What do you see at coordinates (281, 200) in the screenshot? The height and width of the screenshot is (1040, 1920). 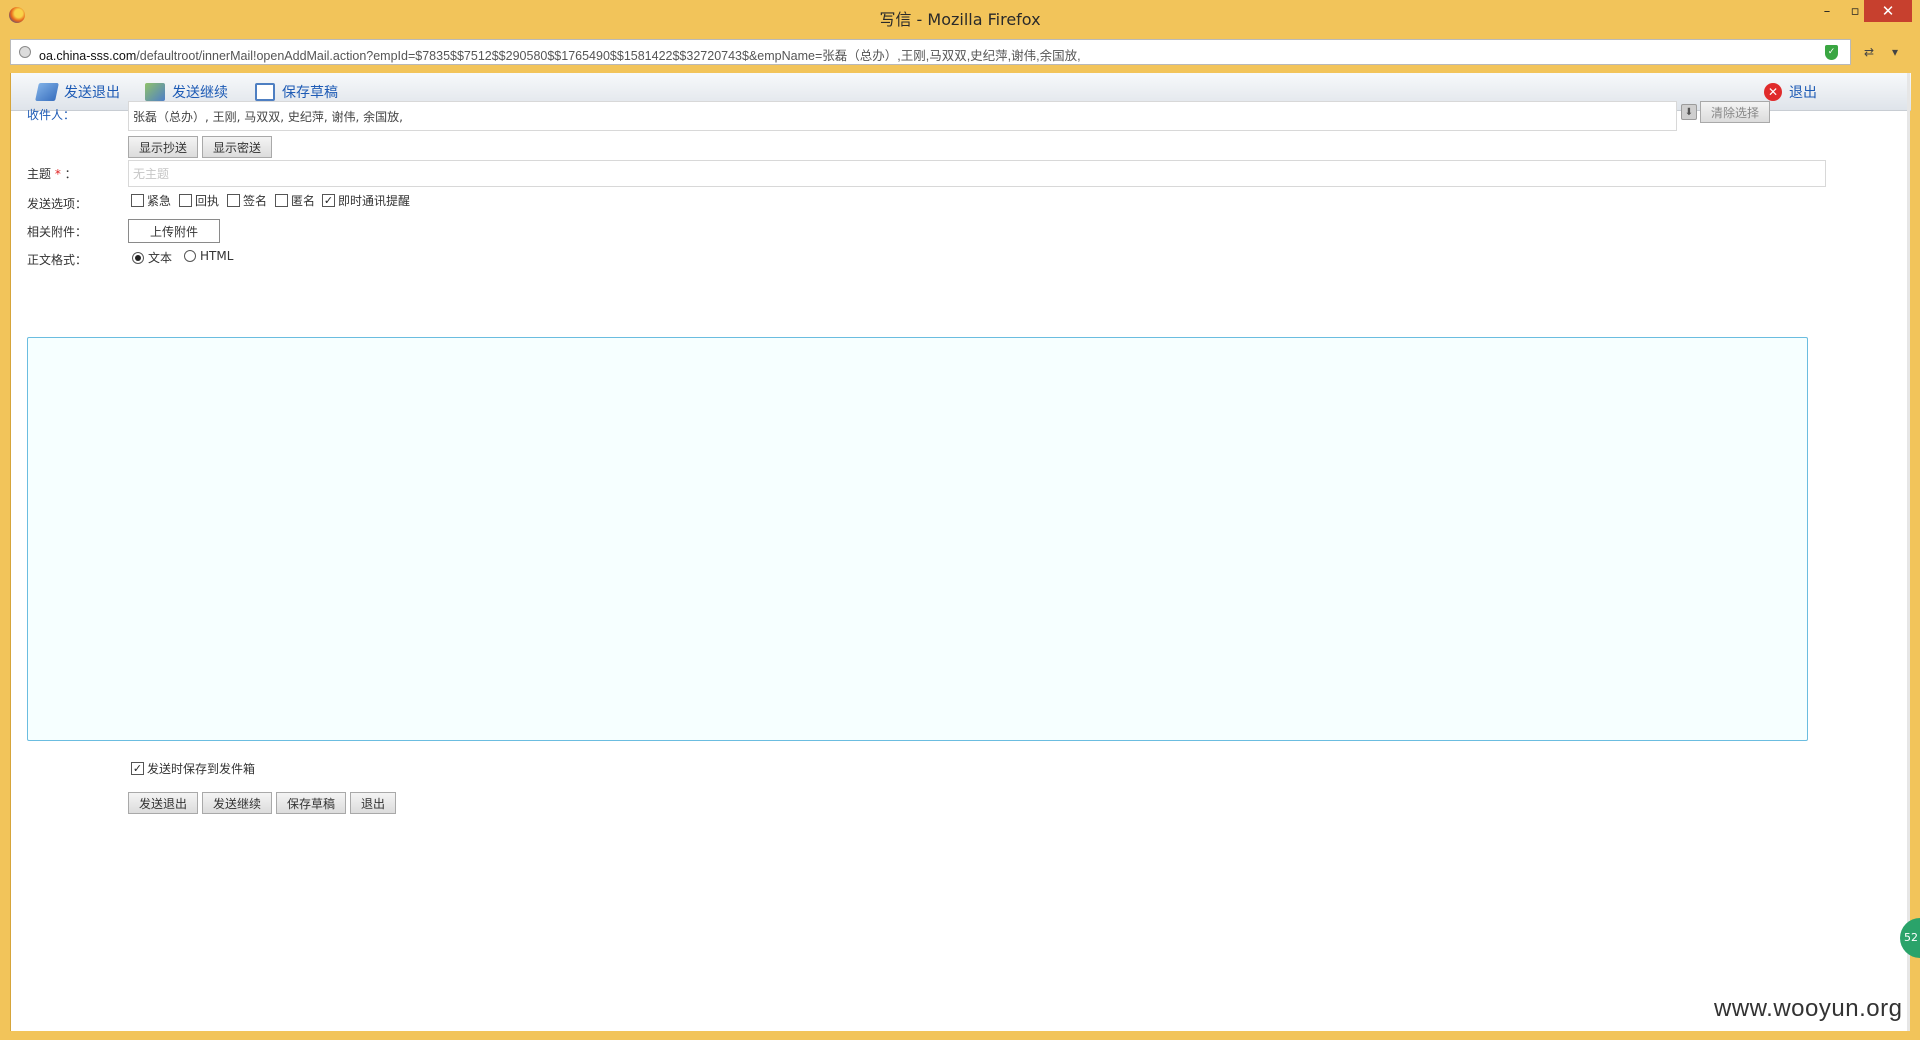 I see `anonymous-checkbox` at bounding box center [281, 200].